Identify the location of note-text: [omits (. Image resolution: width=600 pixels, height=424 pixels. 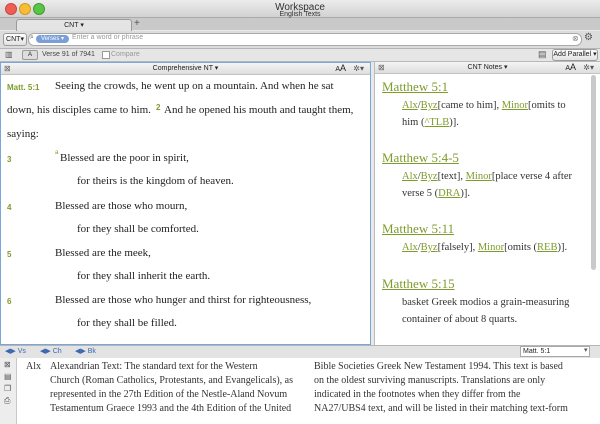
(521, 247).